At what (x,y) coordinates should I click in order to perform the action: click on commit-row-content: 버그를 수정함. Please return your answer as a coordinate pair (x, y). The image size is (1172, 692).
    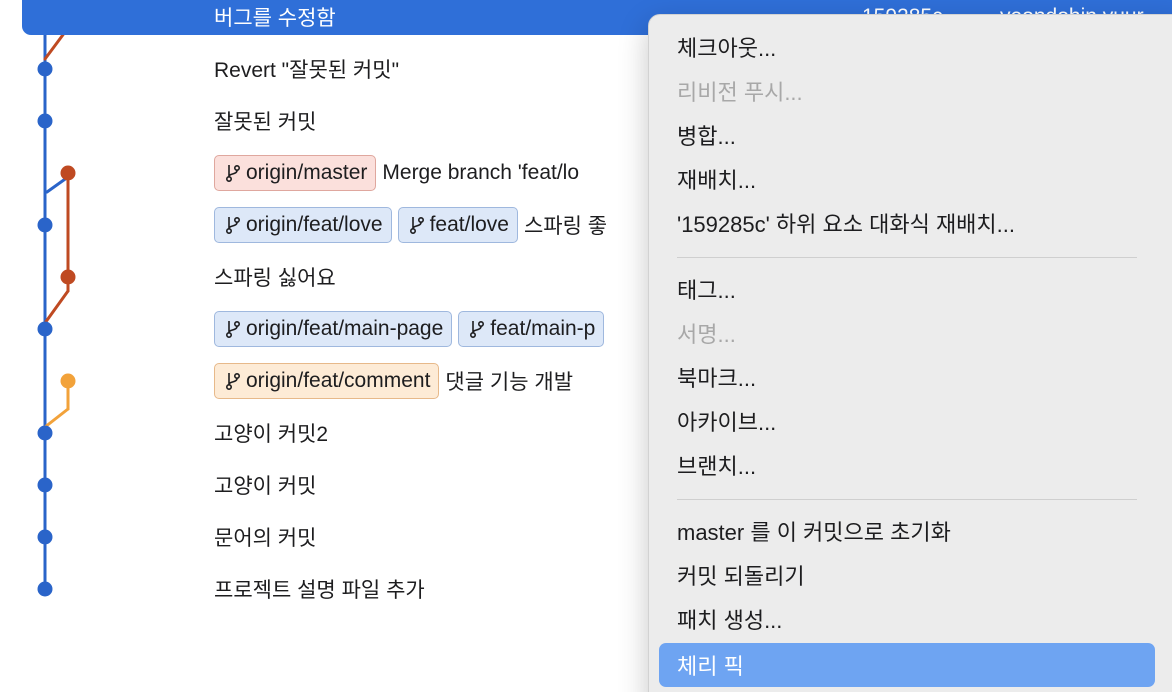
    Looking at the image, I should click on (275, 21).